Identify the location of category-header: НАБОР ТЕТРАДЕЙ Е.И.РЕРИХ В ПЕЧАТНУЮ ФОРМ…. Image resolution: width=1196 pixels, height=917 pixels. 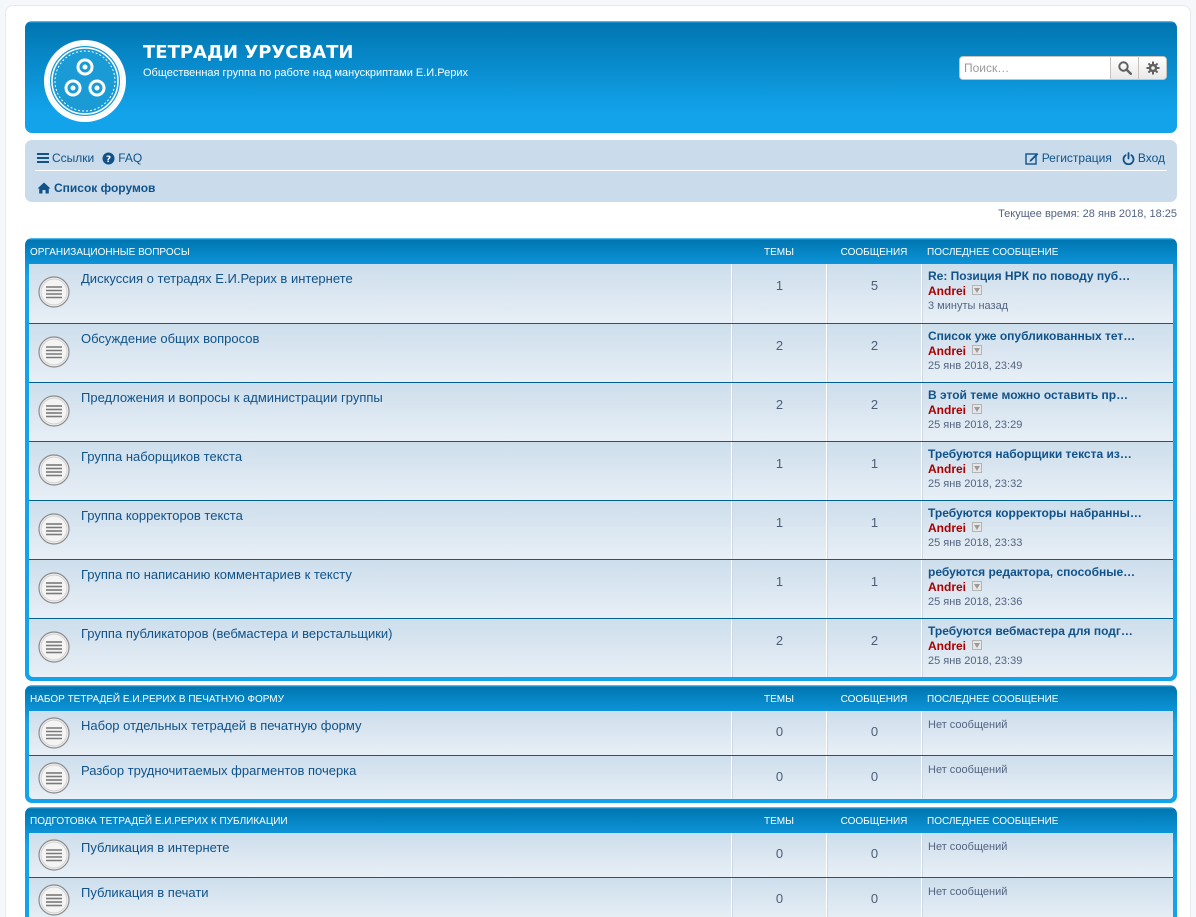
(601, 698).